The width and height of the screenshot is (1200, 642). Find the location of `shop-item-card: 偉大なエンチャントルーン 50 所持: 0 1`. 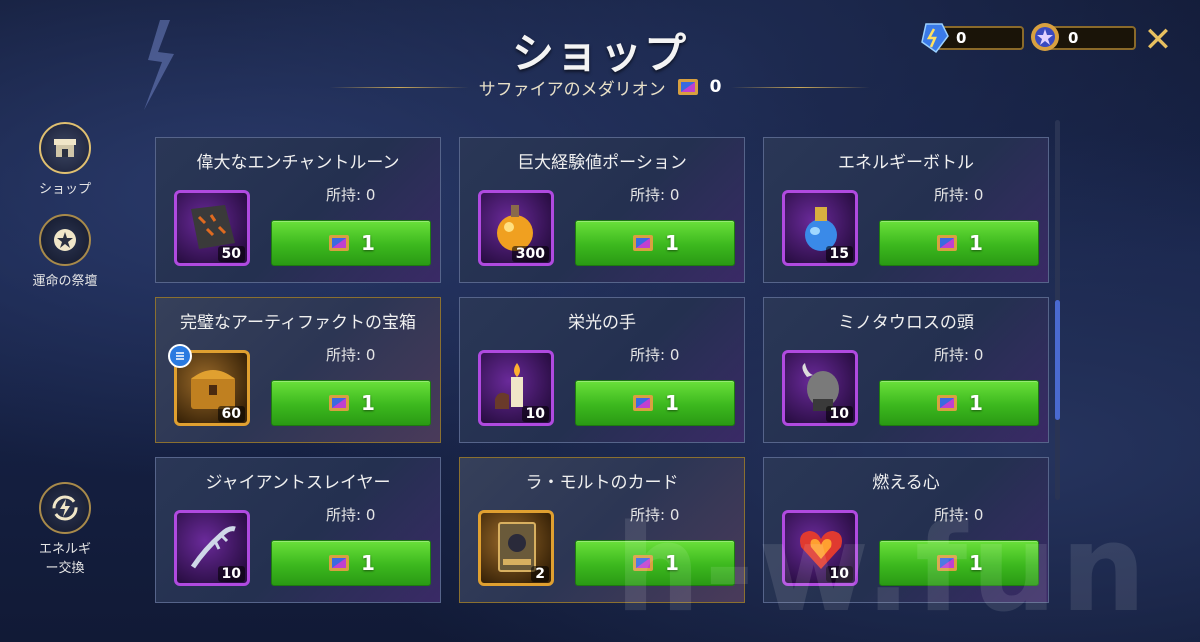

shop-item-card: 偉大なエンチャントルーン 50 所持: 0 1 is located at coordinates (298, 210).